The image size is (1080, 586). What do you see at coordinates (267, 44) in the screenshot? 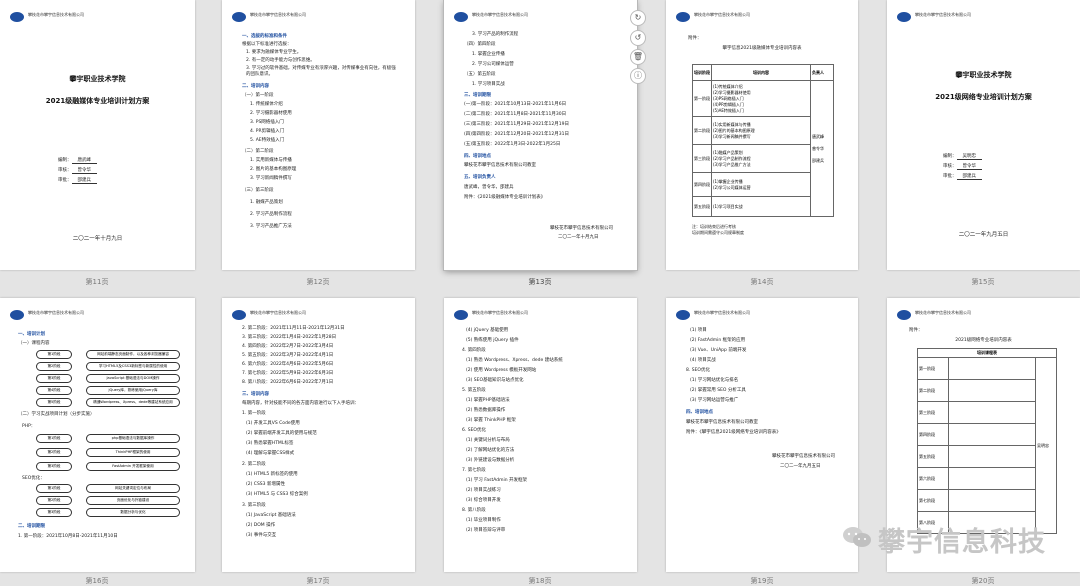
I see `text-line: 根据以下标准进行选拔：` at bounding box center [267, 44].